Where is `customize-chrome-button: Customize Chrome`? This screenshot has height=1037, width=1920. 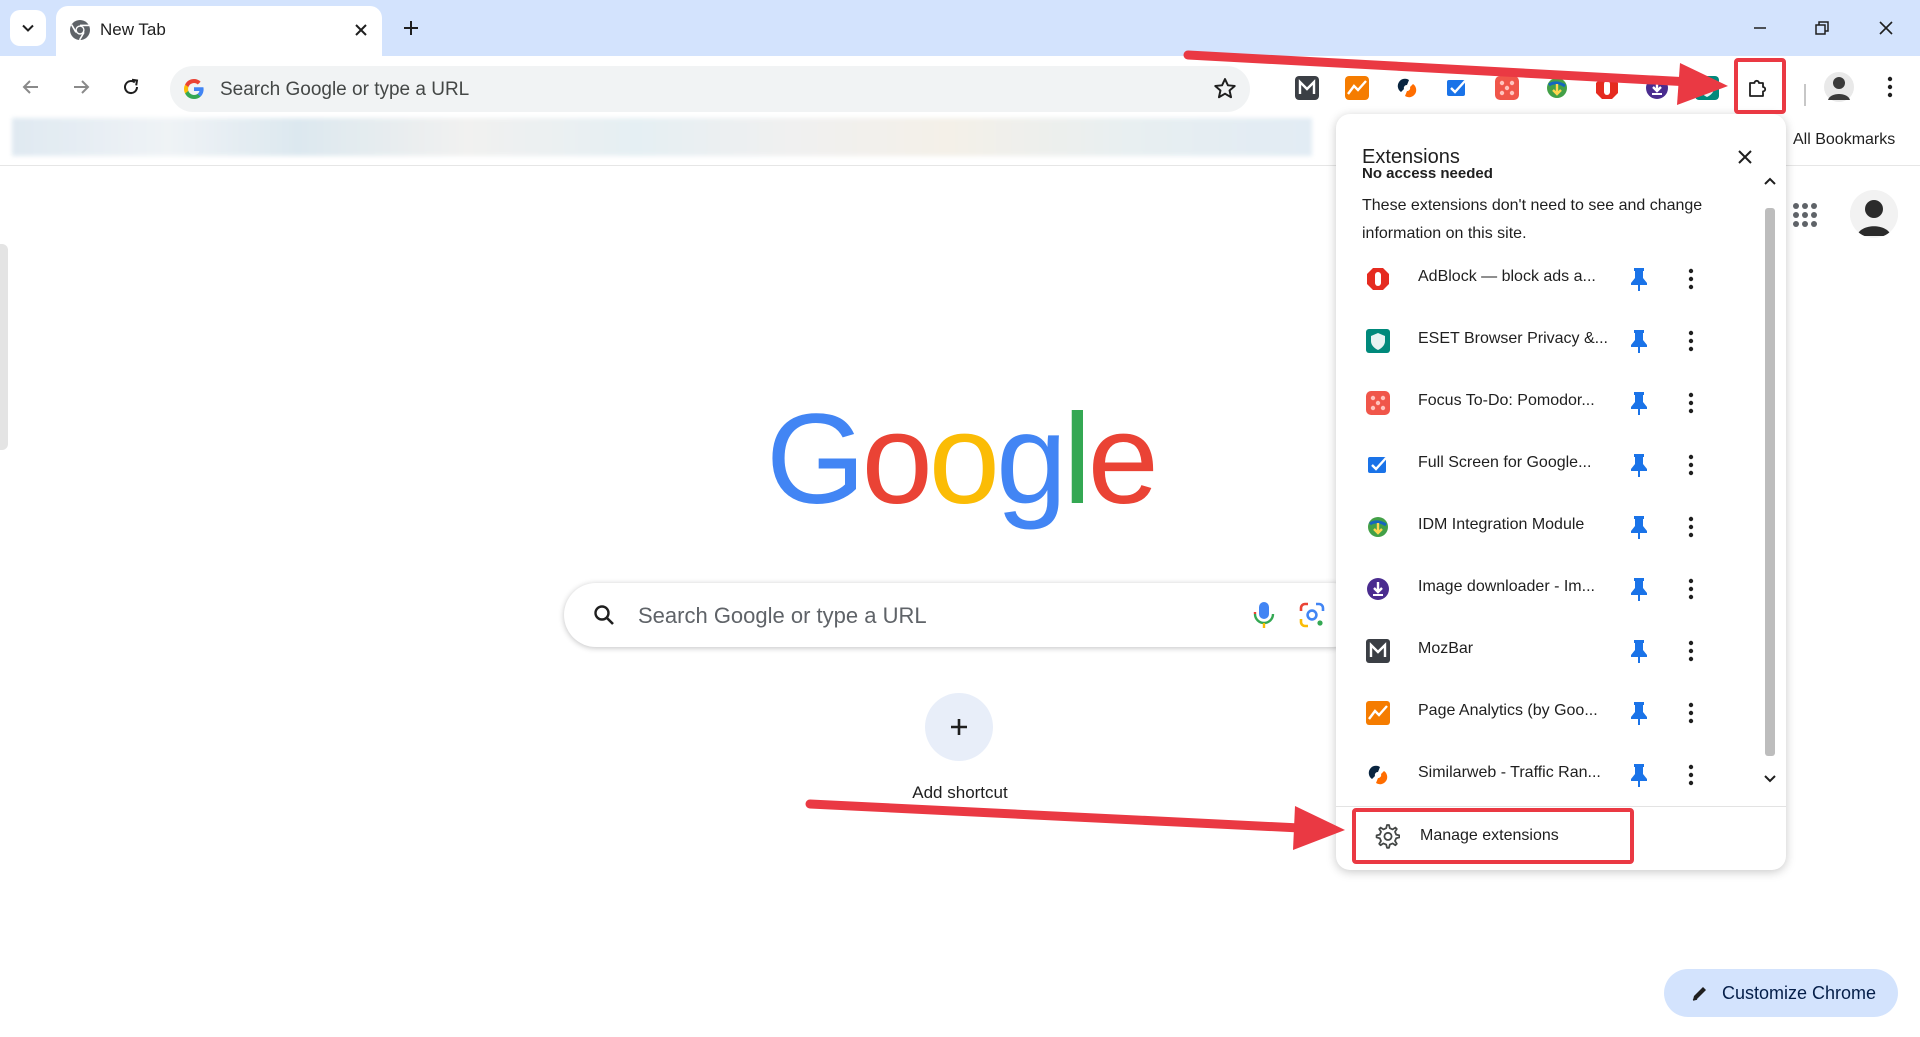 customize-chrome-button: Customize Chrome is located at coordinates (1781, 993).